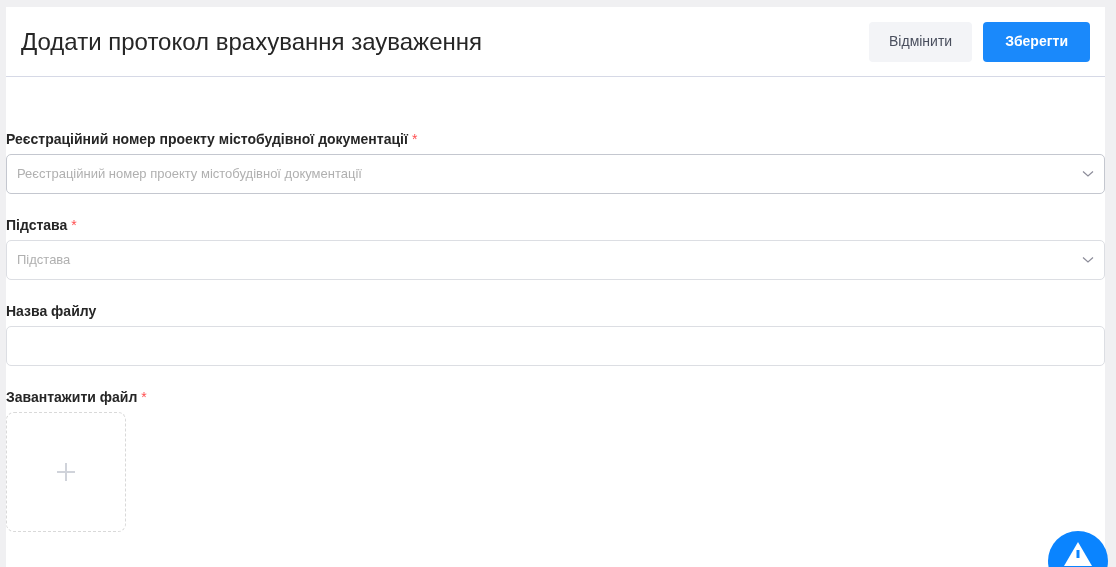  What do you see at coordinates (555, 174) in the screenshot?
I see `select-field: Реєстраційний номер проекту містобудівної документації` at bounding box center [555, 174].